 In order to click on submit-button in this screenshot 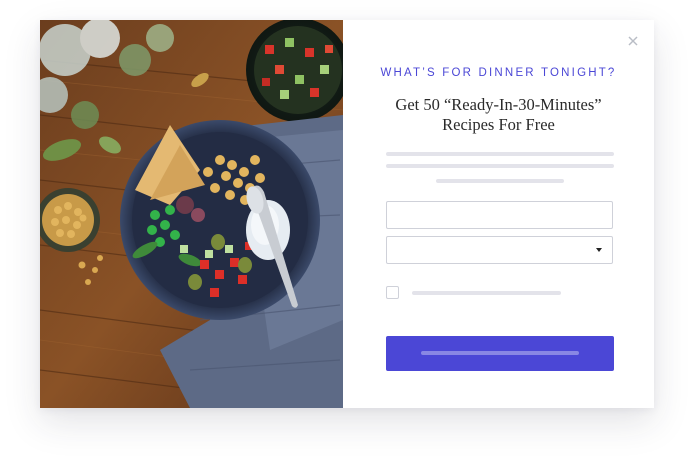, I will do `click(500, 353)`.